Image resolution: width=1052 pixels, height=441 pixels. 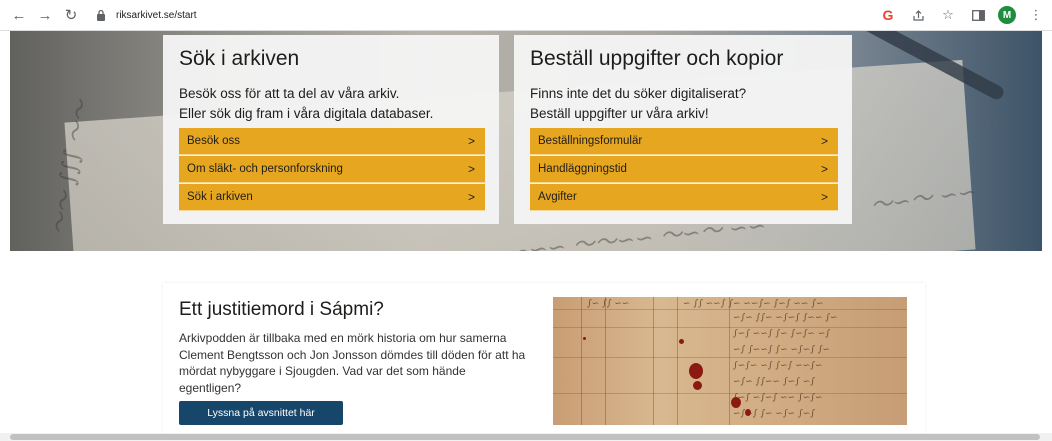 What do you see at coordinates (778, 366) in the screenshot?
I see `doc-handwriting: ∫∽∫∽ ∽∫ ∫∽∫ ∽∽∫∽` at bounding box center [778, 366].